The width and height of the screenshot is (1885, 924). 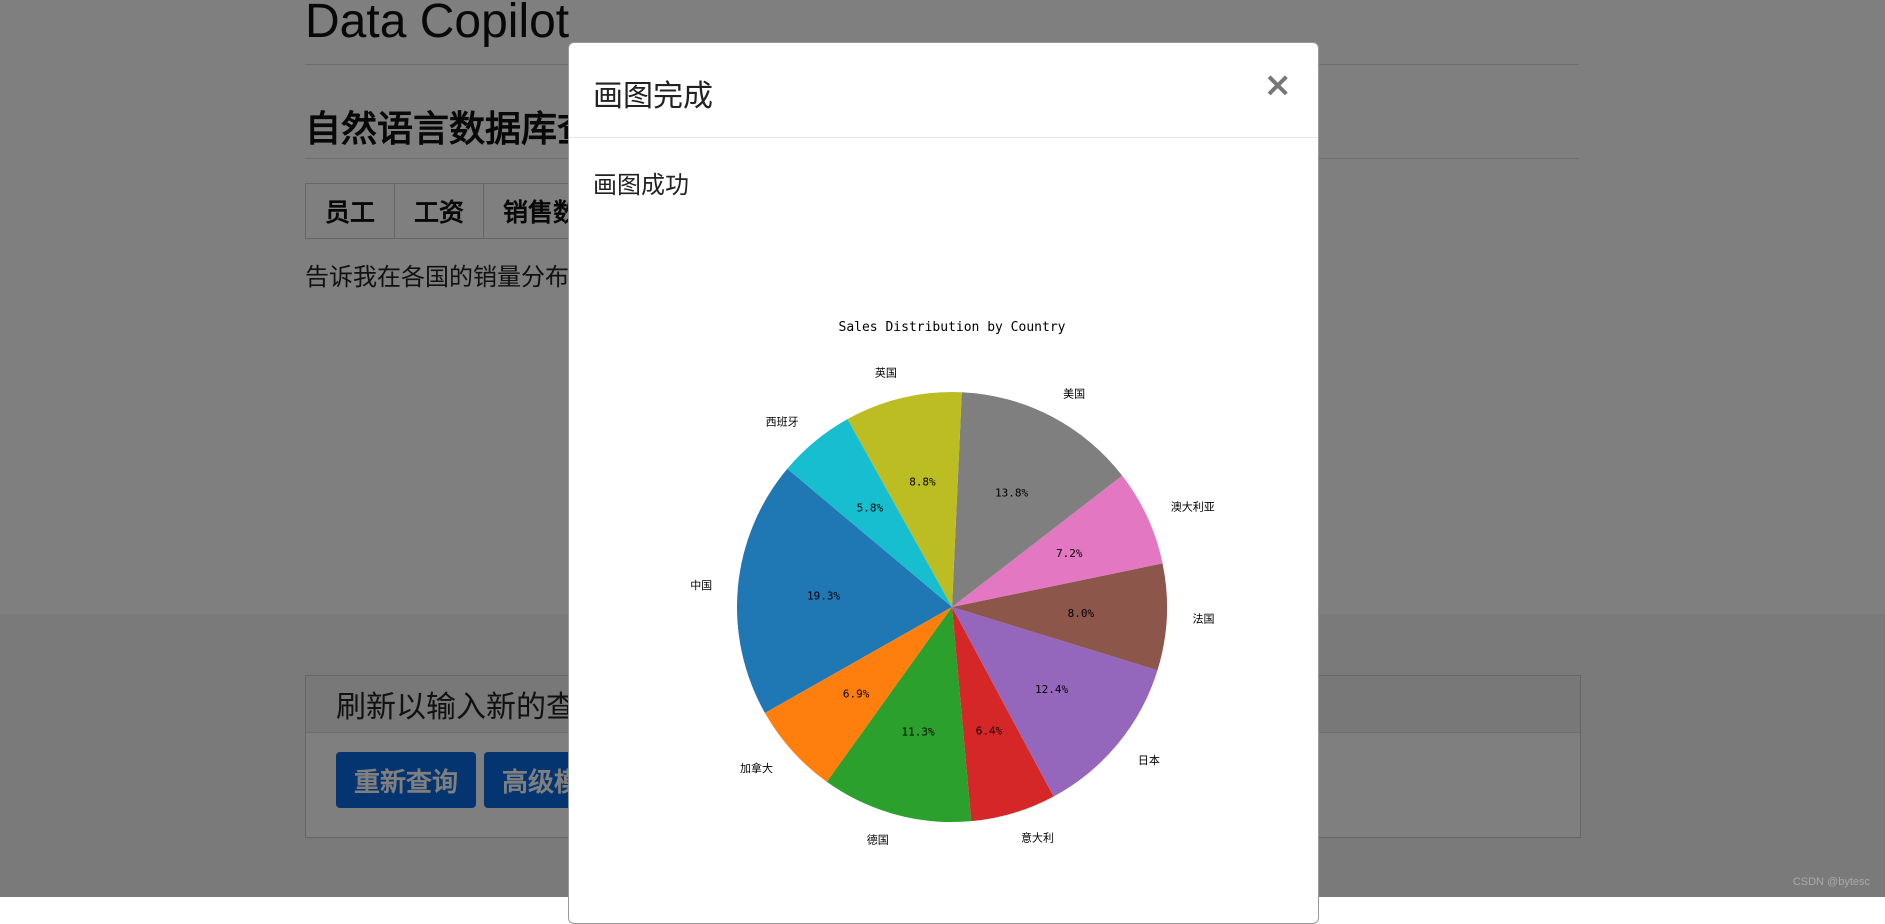 I want to click on slice-category-label: 英国, so click(x=886, y=373).